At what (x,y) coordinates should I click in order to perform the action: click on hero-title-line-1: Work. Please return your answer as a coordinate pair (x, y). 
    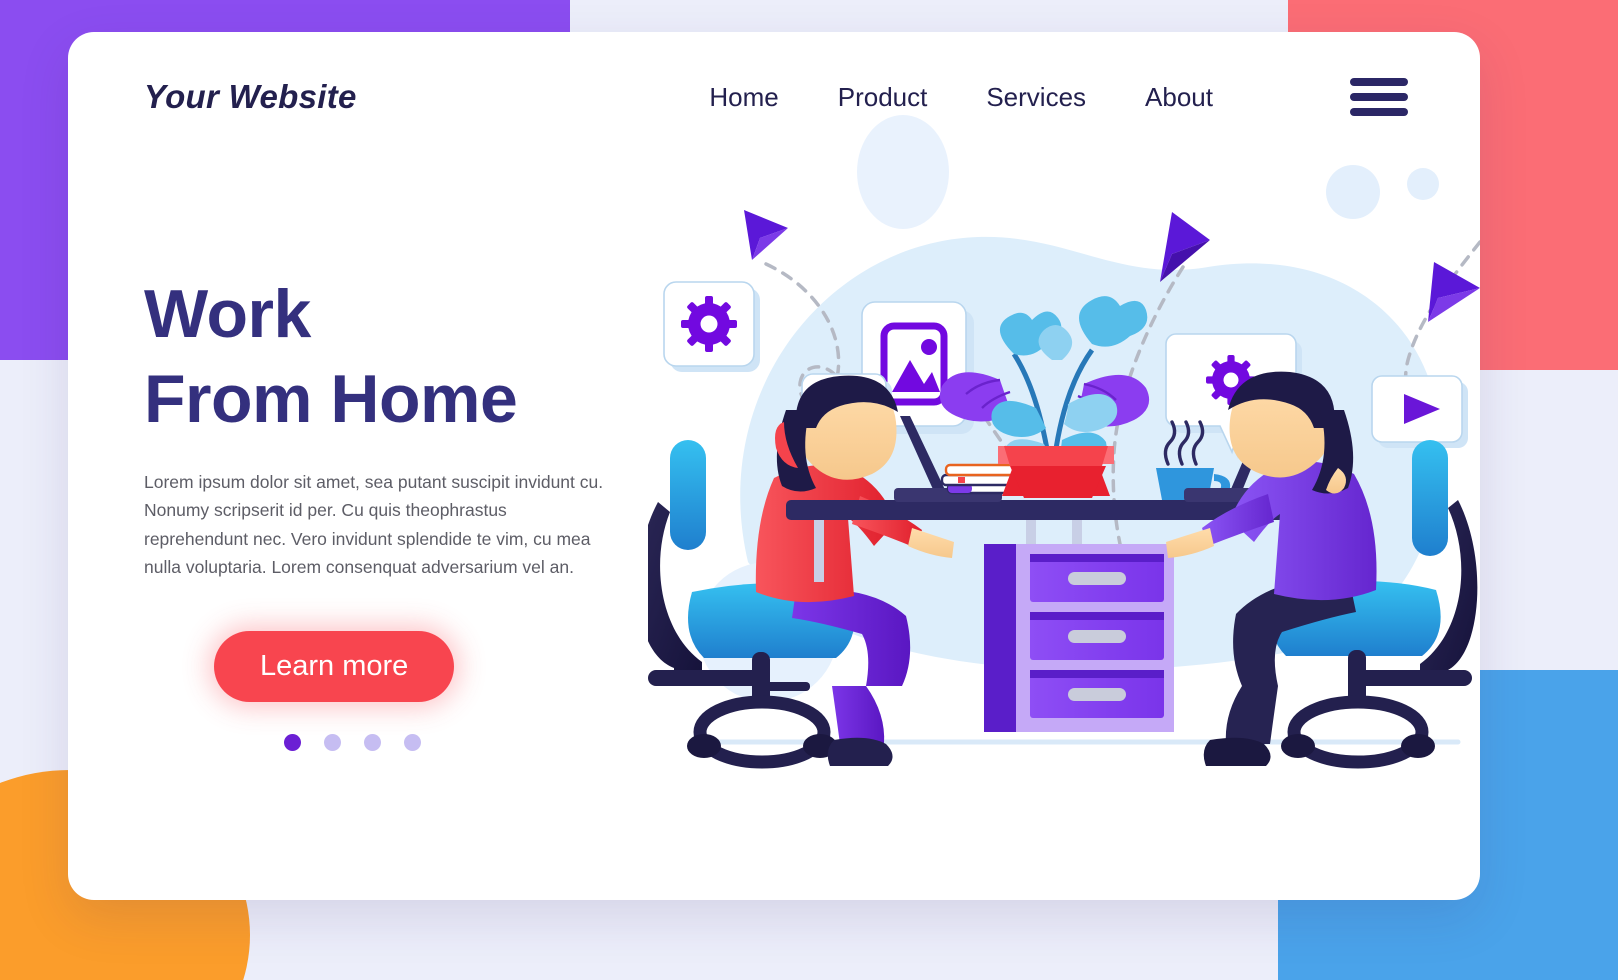
    Looking at the image, I should click on (227, 314).